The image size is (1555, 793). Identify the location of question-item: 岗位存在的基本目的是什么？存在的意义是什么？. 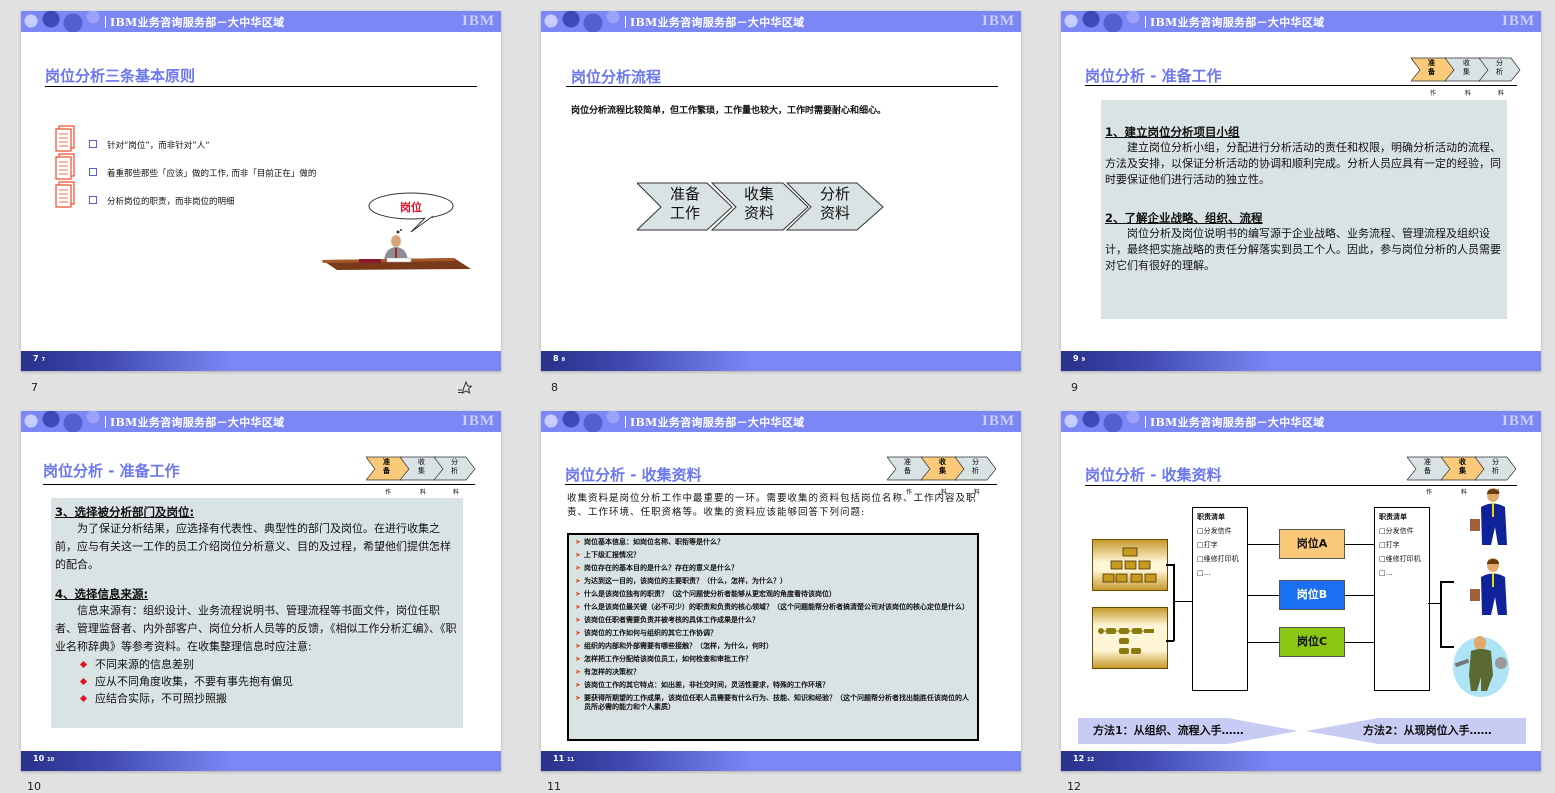
(773, 568).